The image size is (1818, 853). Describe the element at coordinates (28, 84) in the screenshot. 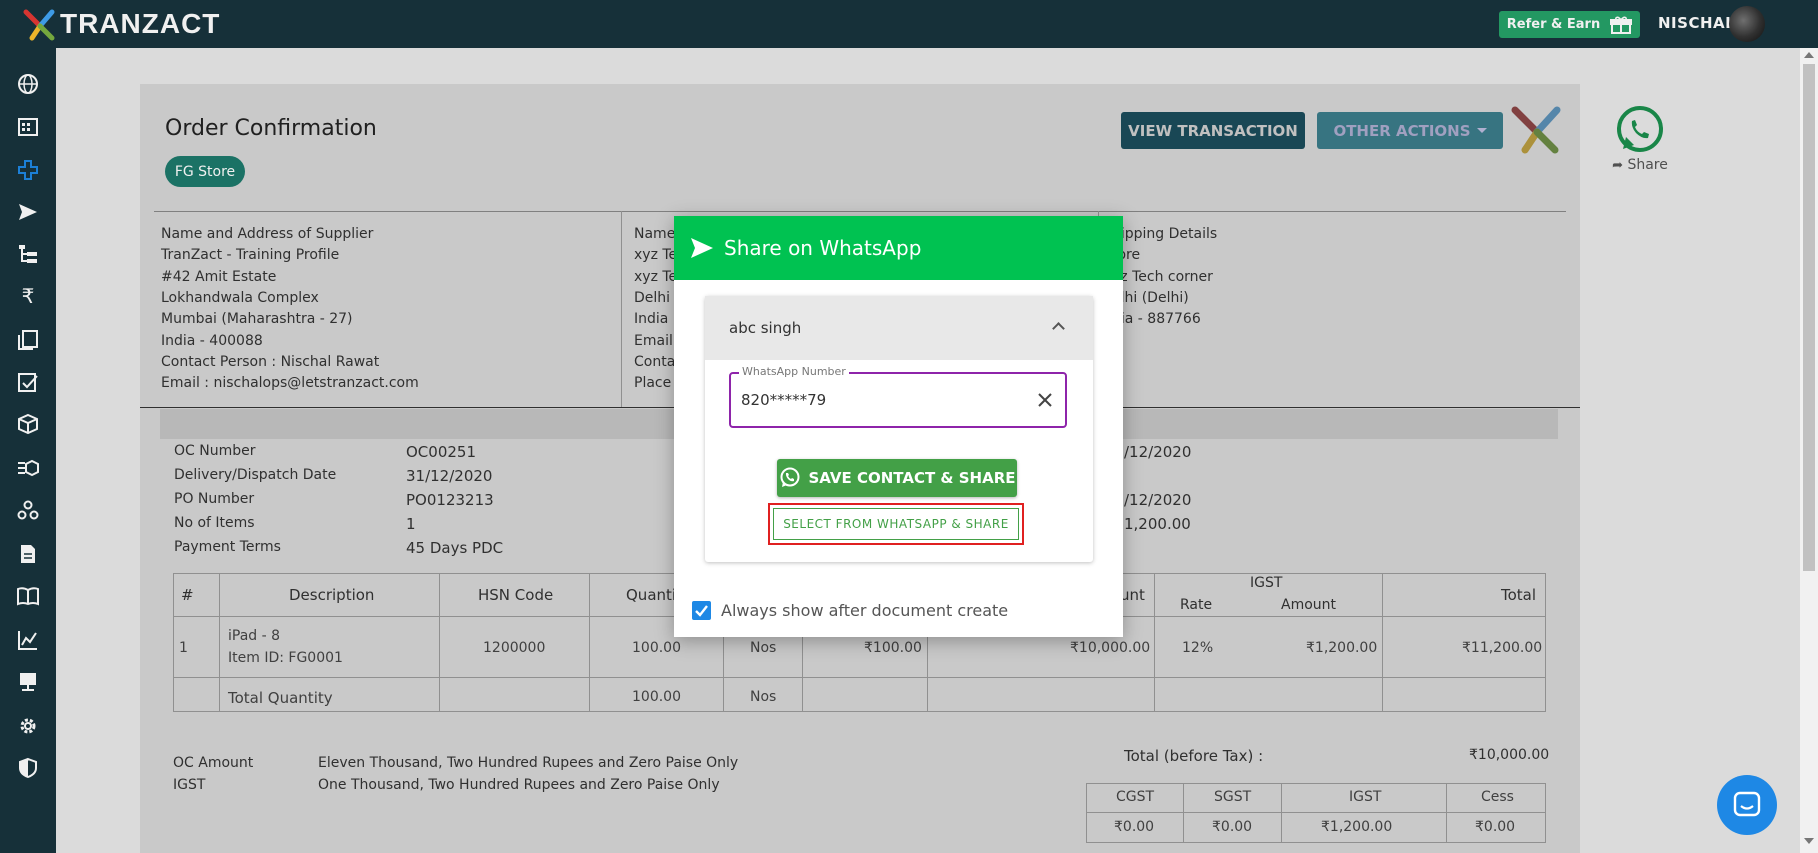

I see `globe-icon` at that location.